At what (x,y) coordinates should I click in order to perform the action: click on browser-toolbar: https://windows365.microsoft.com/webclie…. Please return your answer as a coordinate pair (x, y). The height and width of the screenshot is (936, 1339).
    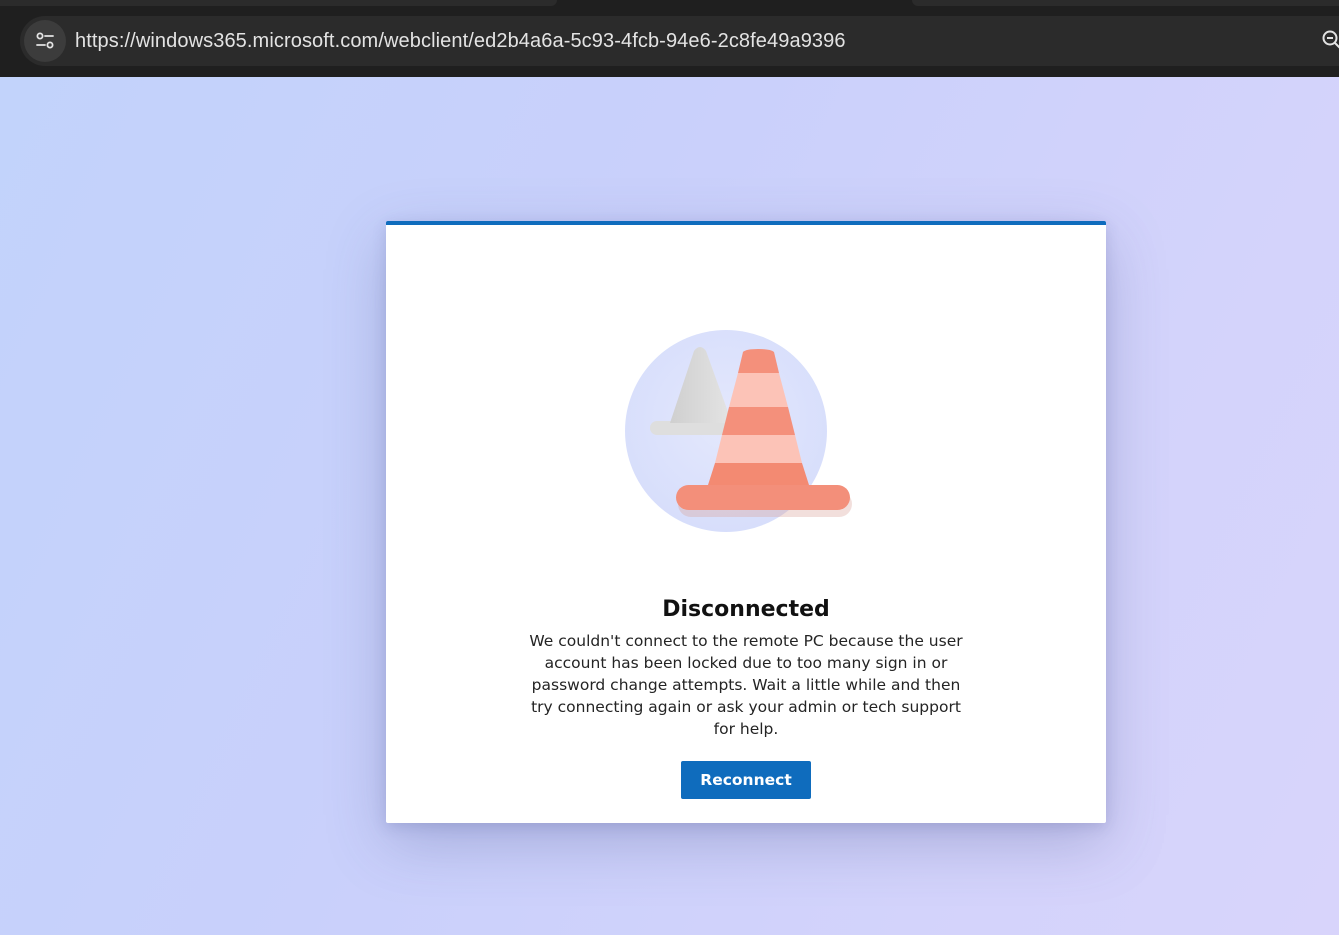
    Looking at the image, I should click on (669, 38).